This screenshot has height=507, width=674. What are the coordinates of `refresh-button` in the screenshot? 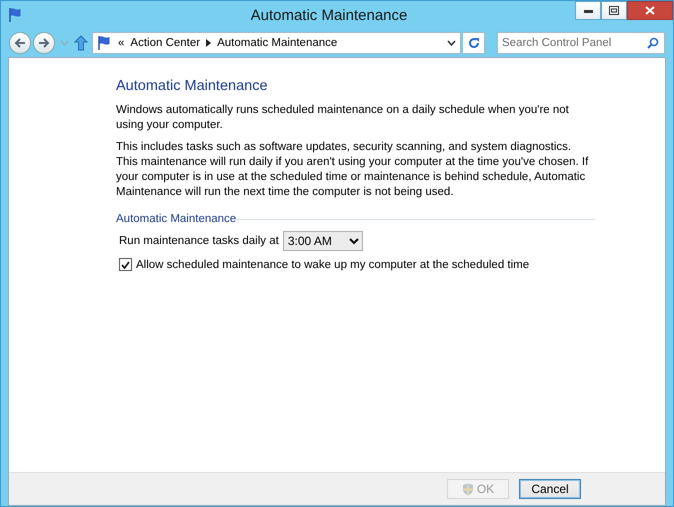 It's located at (474, 43).